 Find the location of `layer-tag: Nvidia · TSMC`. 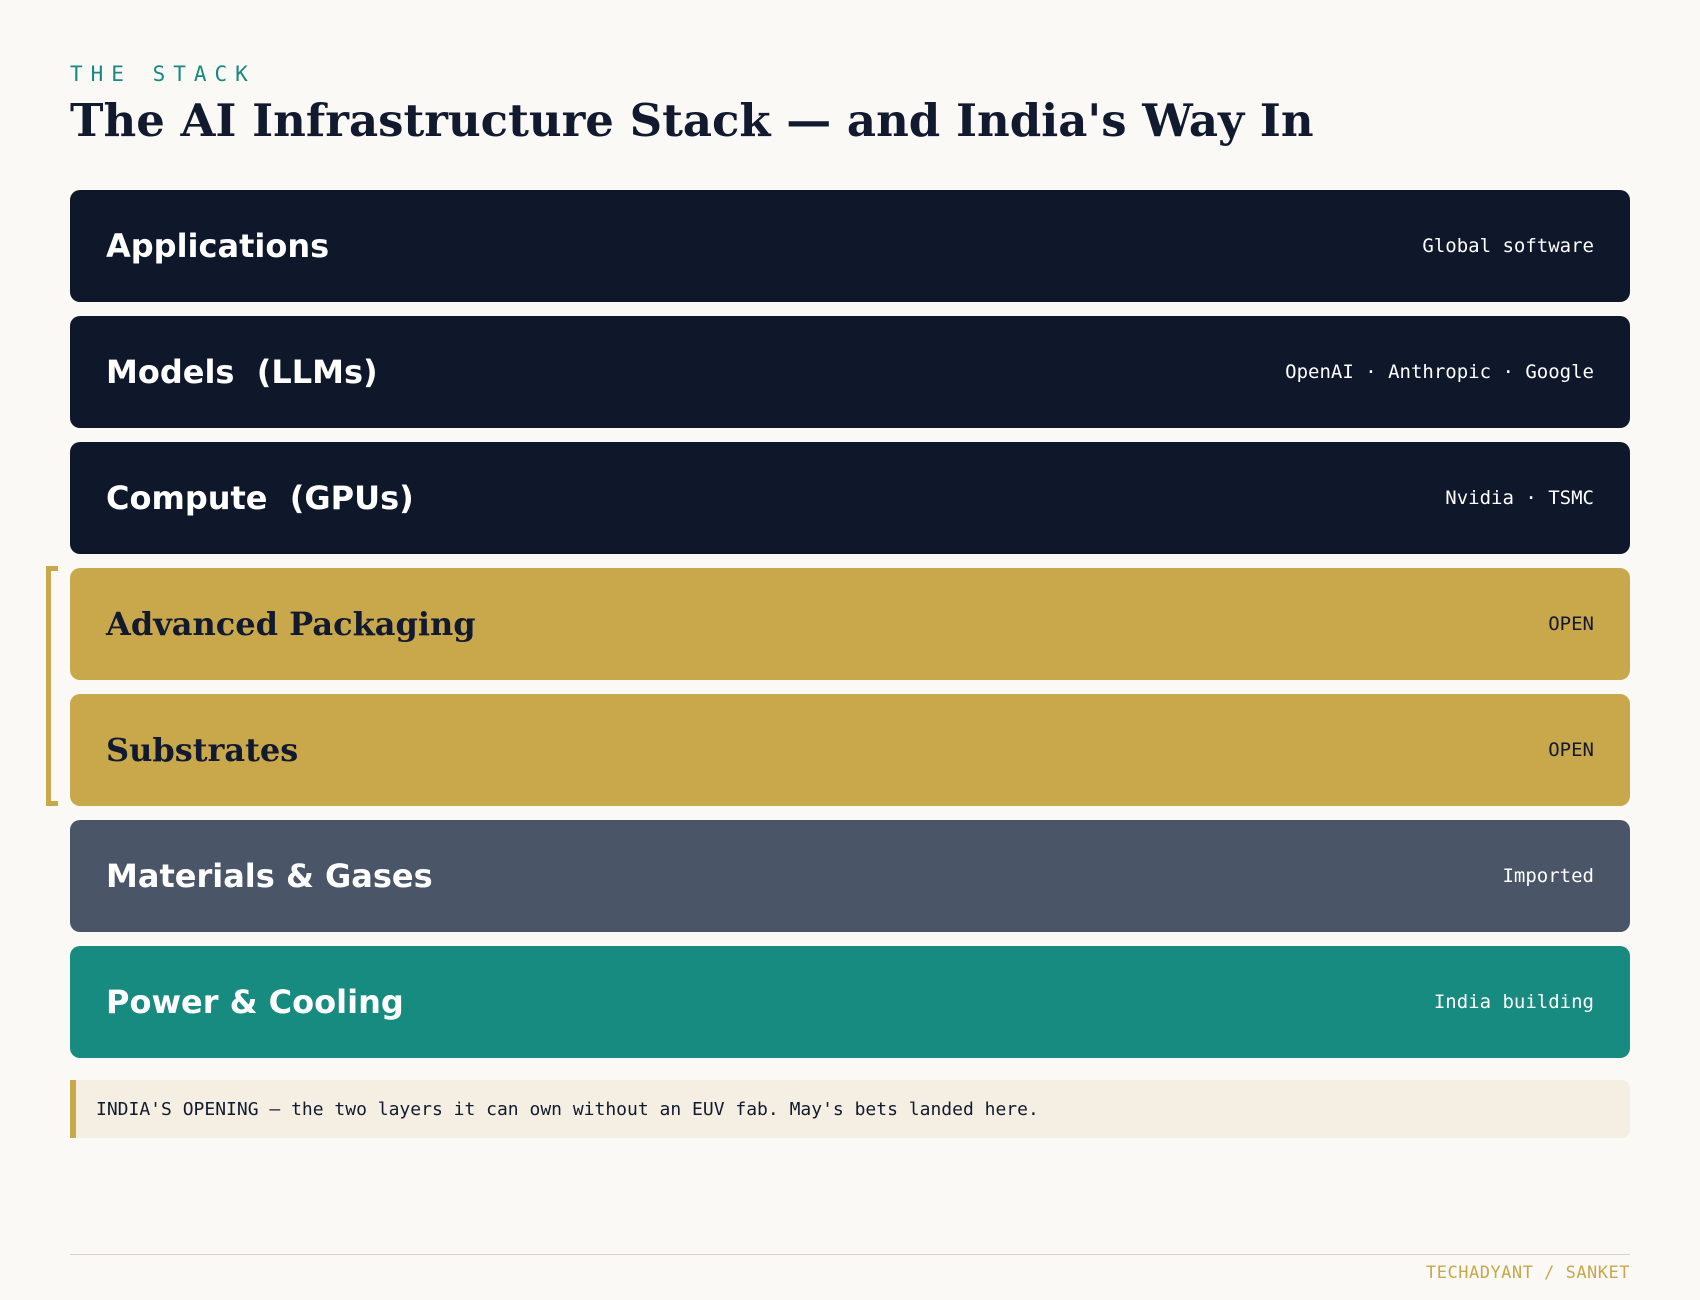

layer-tag: Nvidia · TSMC is located at coordinates (1519, 498).